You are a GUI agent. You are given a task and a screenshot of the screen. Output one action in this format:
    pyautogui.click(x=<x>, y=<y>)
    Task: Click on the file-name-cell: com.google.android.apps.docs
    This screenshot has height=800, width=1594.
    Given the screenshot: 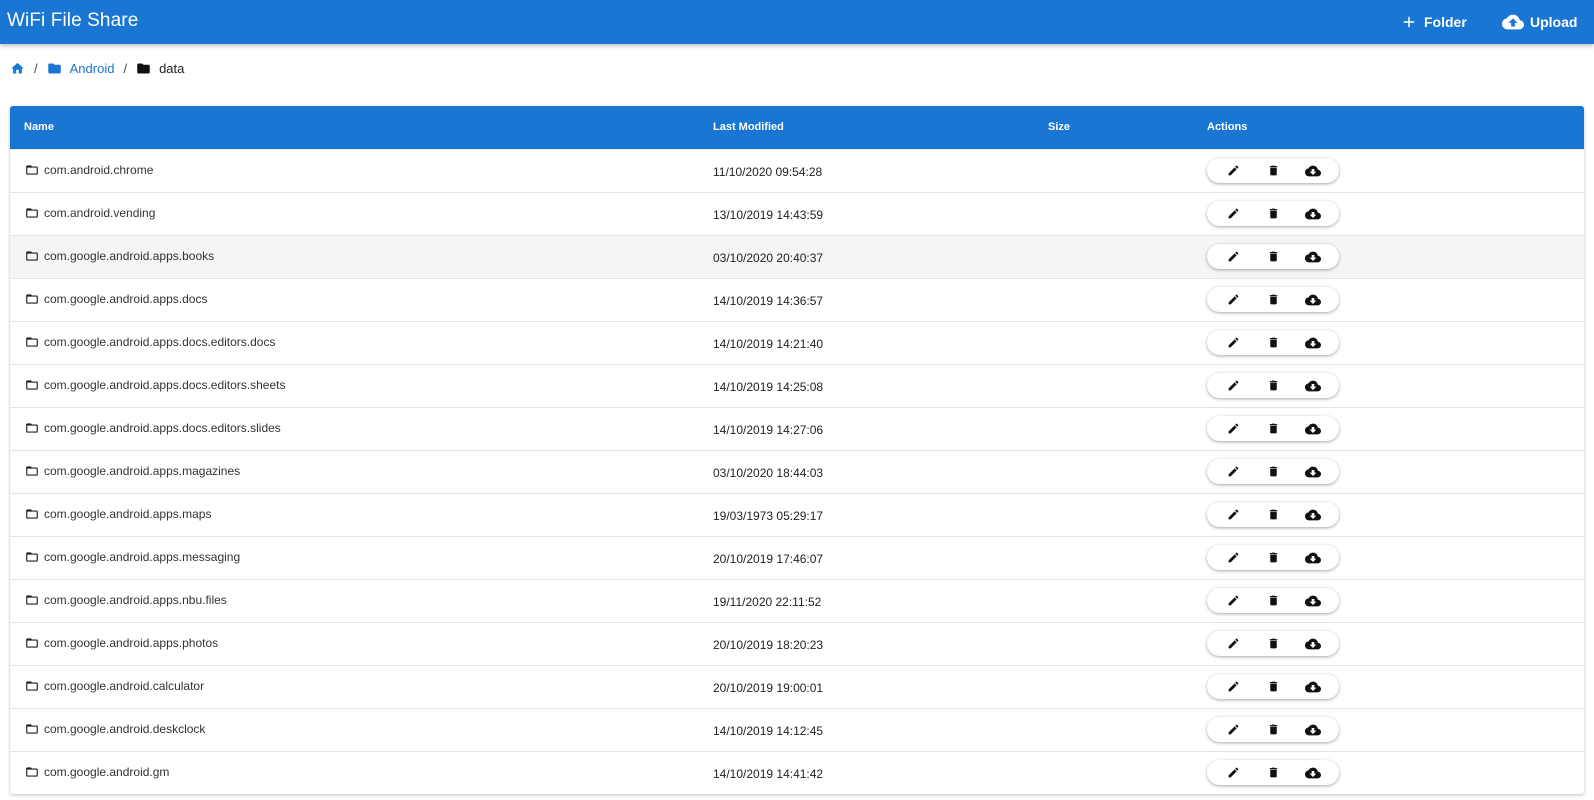 What is the action you would take?
    pyautogui.click(x=116, y=299)
    